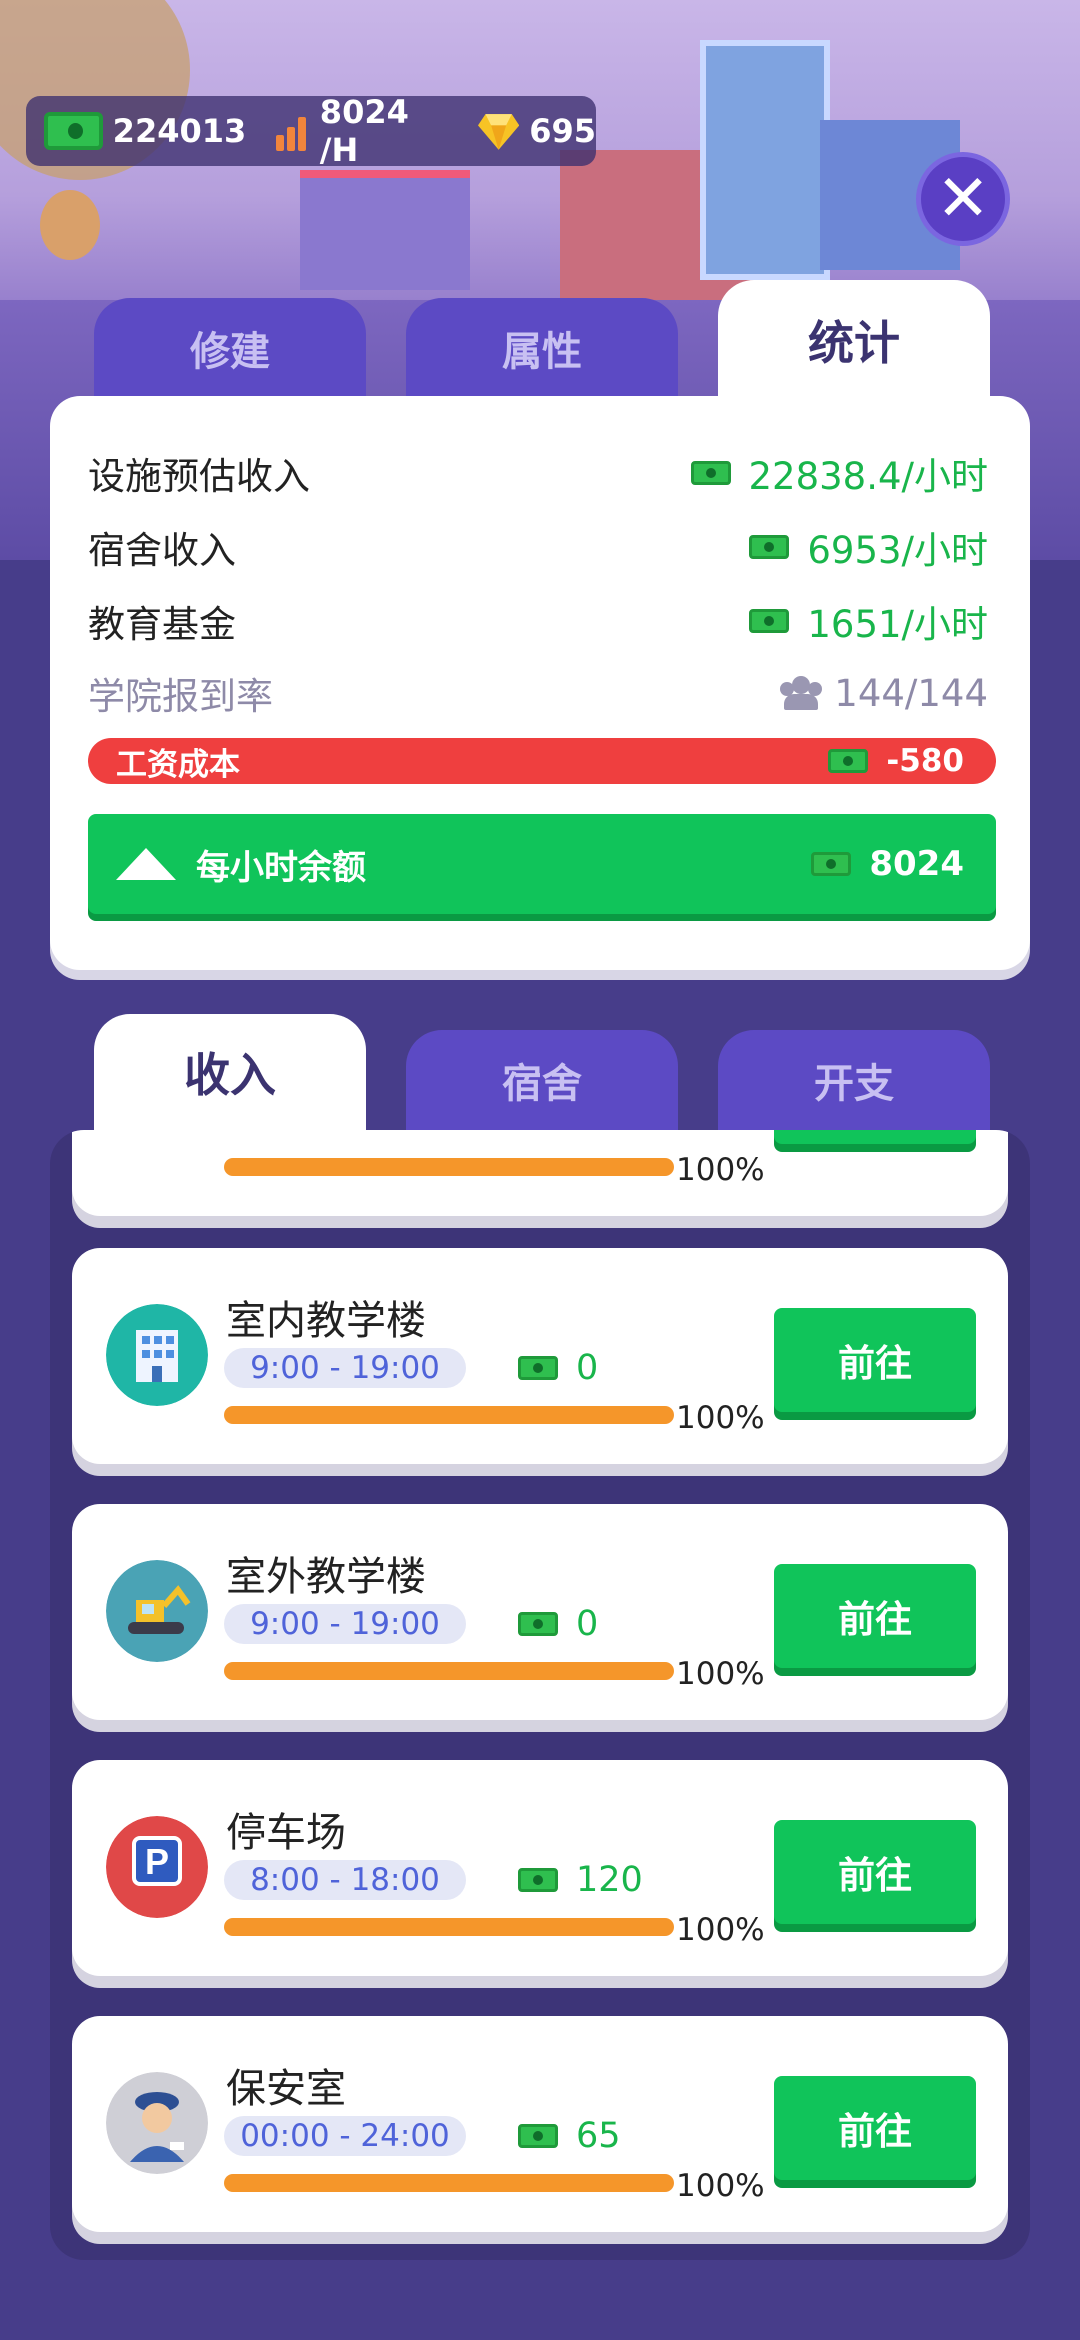  What do you see at coordinates (538, 473) in the screenshot?
I see `facility-income-row: 设施预估收入 22838.4/小时` at bounding box center [538, 473].